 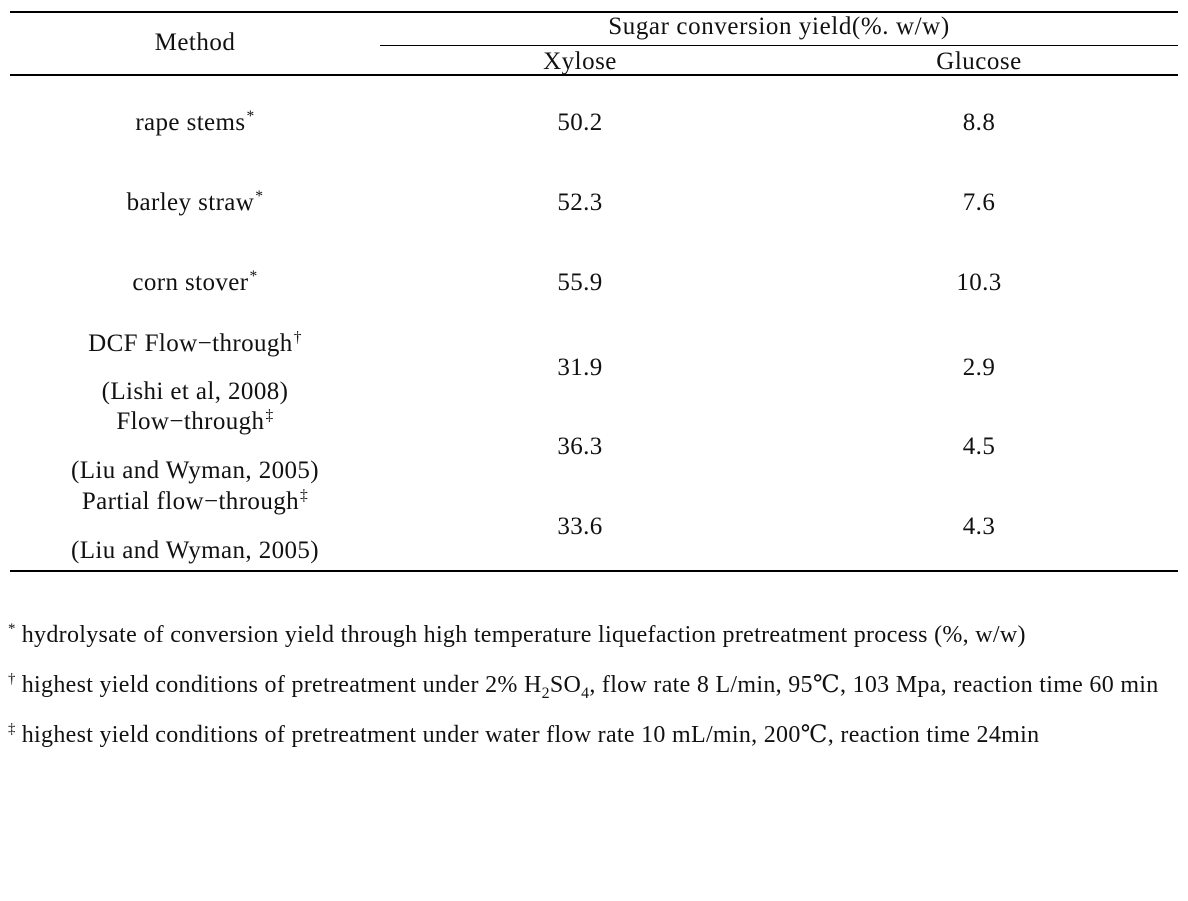 What do you see at coordinates (580, 282) in the screenshot?
I see `cell-xylose: 55.9` at bounding box center [580, 282].